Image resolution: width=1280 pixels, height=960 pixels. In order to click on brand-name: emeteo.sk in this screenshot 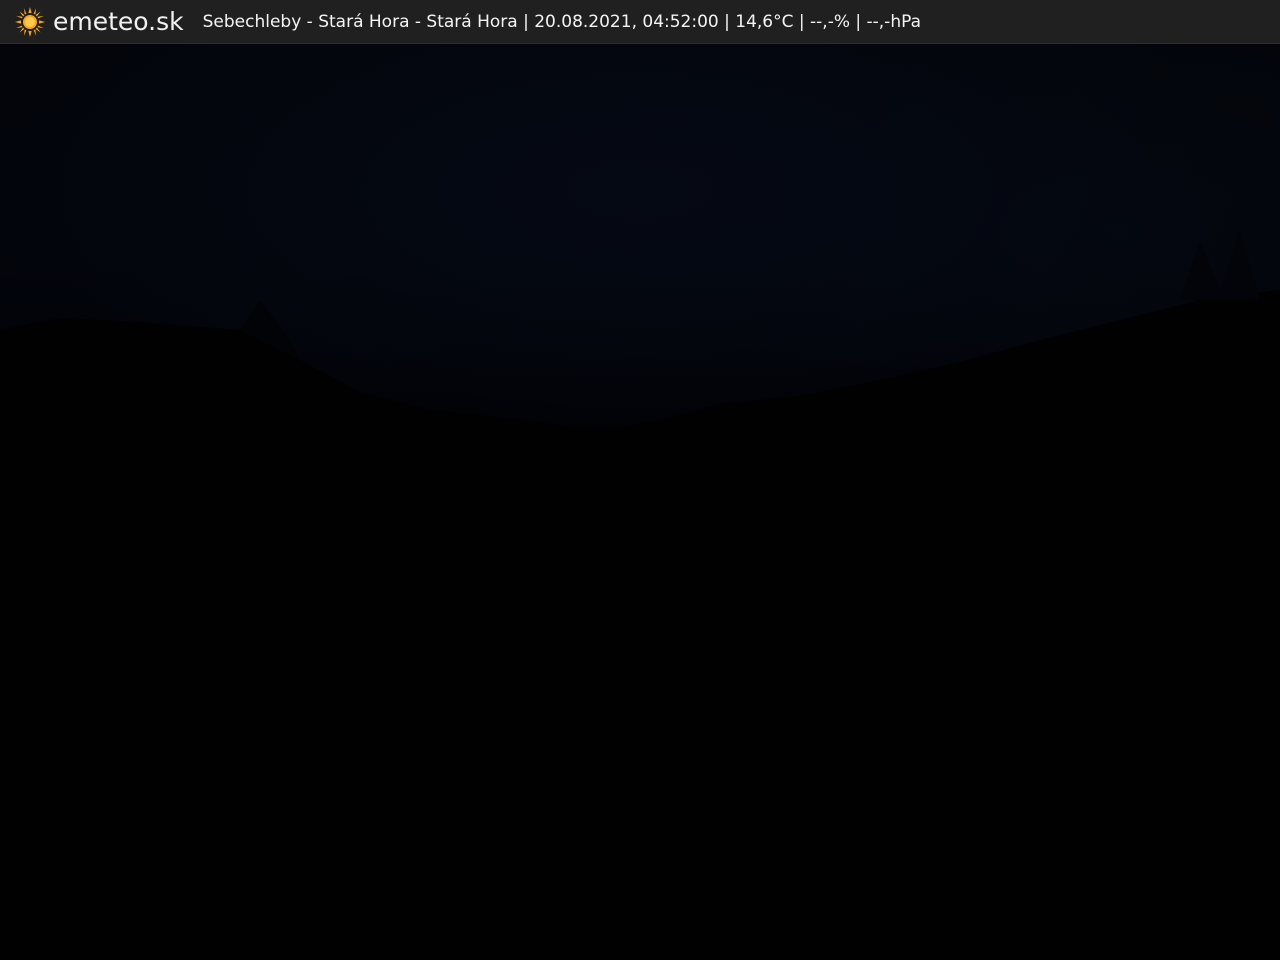, I will do `click(118, 21)`.